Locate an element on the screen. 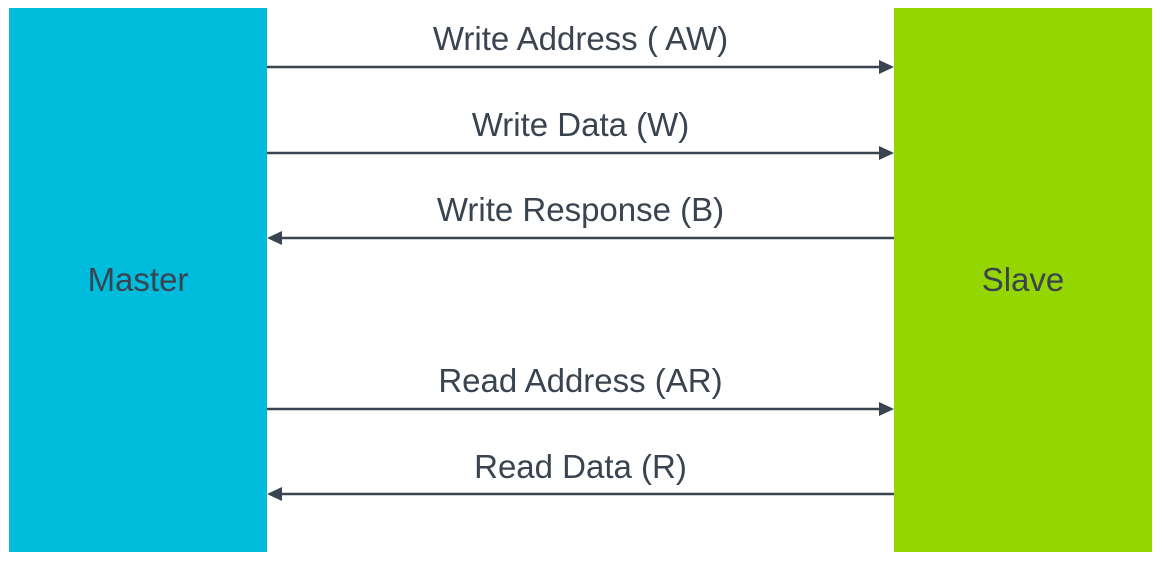  arrowhead-read-address is located at coordinates (886, 409).